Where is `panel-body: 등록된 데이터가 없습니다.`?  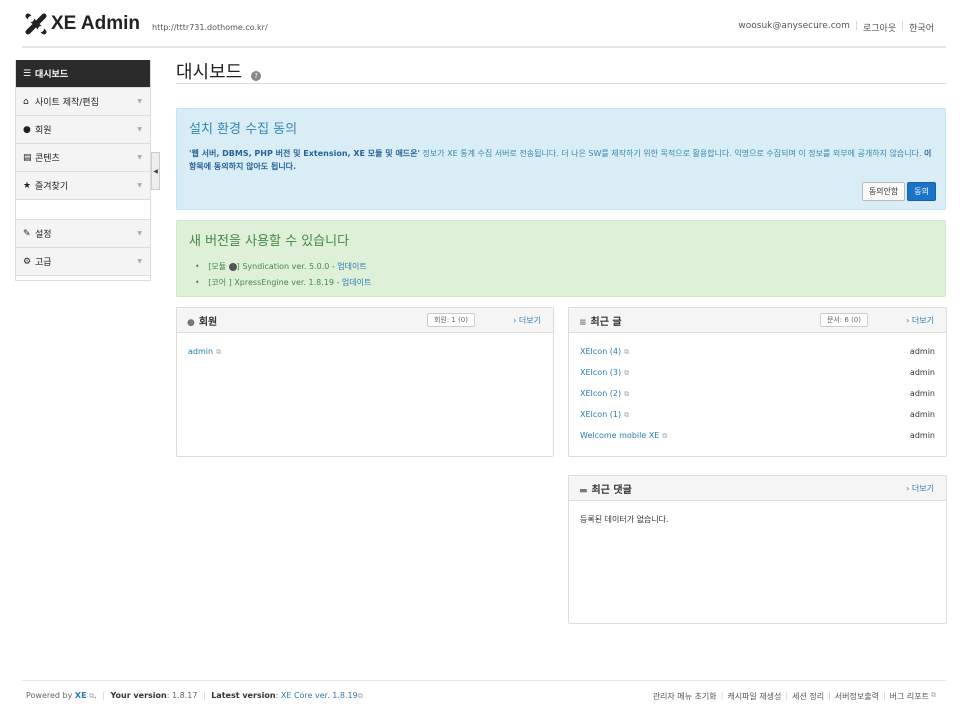
panel-body: 등록된 데이터가 없습니다. is located at coordinates (757, 519).